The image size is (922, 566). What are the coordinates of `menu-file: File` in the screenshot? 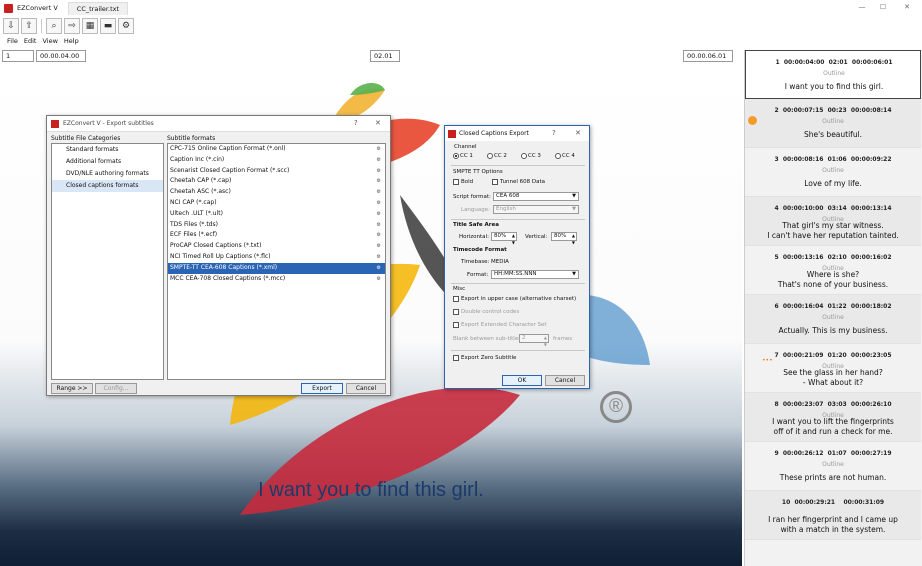 It's located at (12, 42).